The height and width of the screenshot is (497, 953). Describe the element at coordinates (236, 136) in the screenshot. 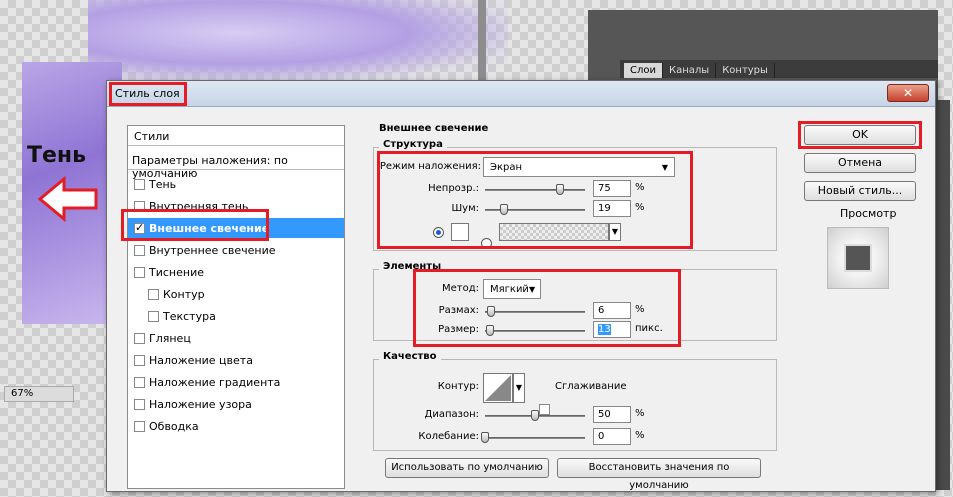

I see `styles-header: Стили` at that location.